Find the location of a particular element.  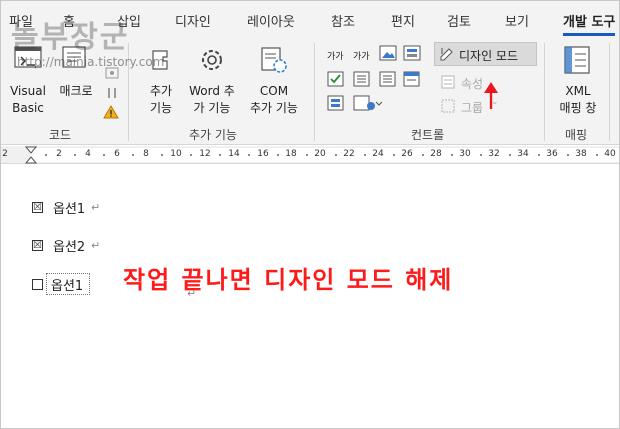

arrow-up-icon is located at coordinates (491, 96).